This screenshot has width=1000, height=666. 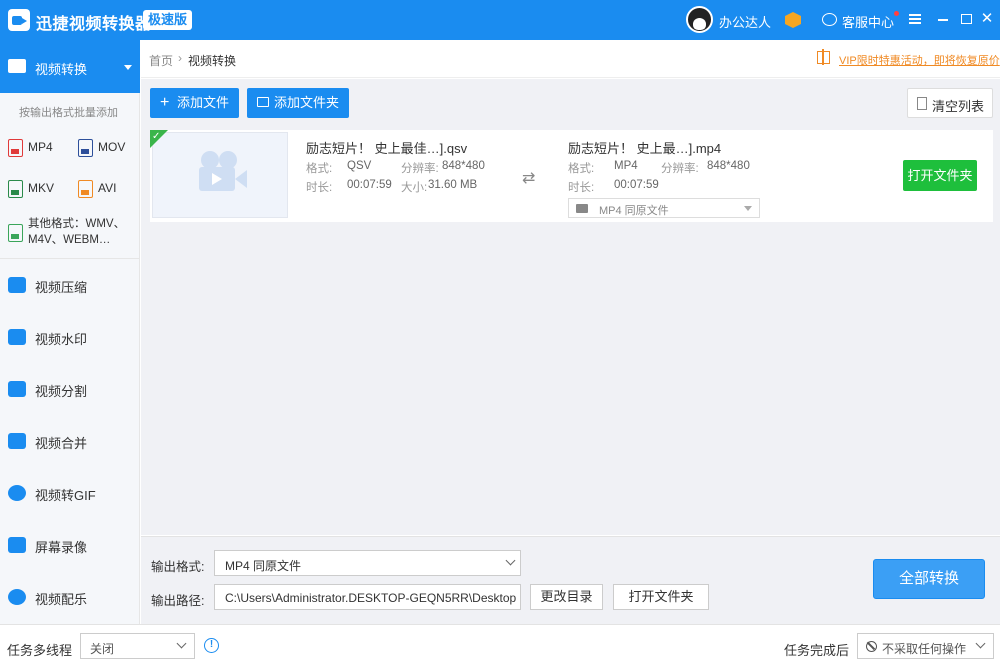 I want to click on title-bar: 迅捷视频转换器 极速版 办公达人 客服中心 ✕, so click(x=500, y=20).